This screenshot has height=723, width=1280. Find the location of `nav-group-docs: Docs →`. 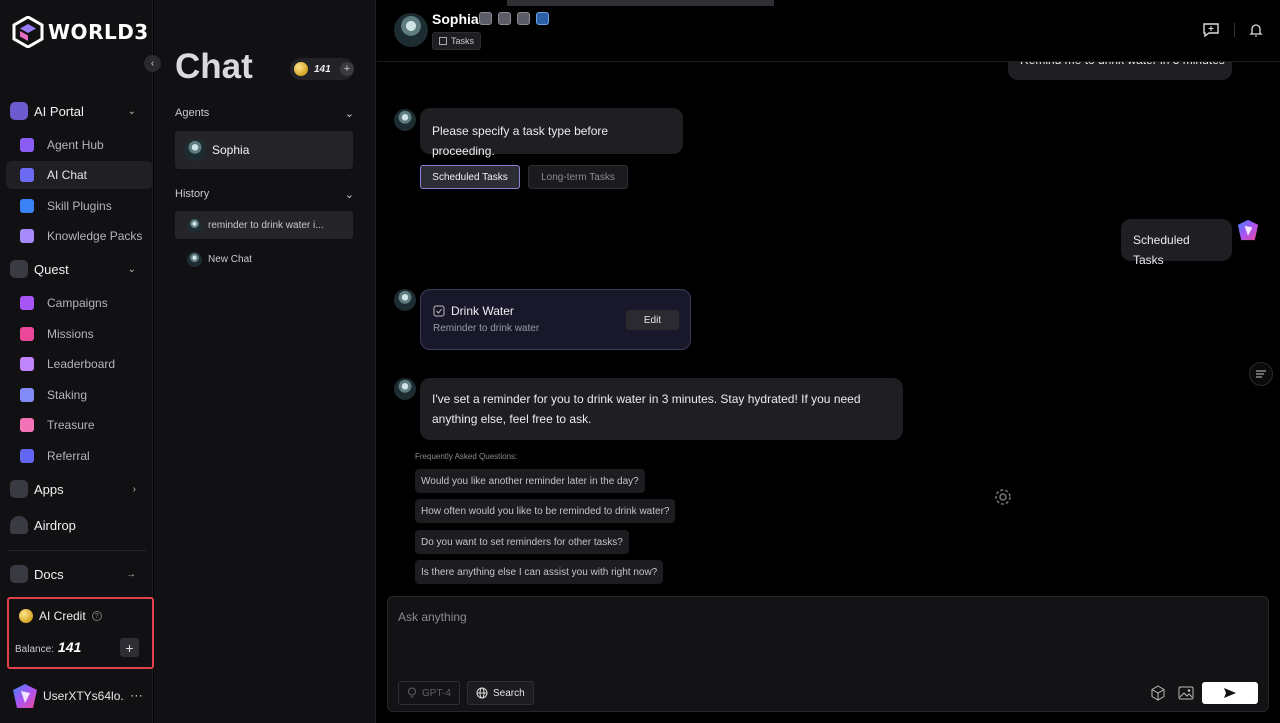

nav-group-docs: Docs → is located at coordinates (73, 574).